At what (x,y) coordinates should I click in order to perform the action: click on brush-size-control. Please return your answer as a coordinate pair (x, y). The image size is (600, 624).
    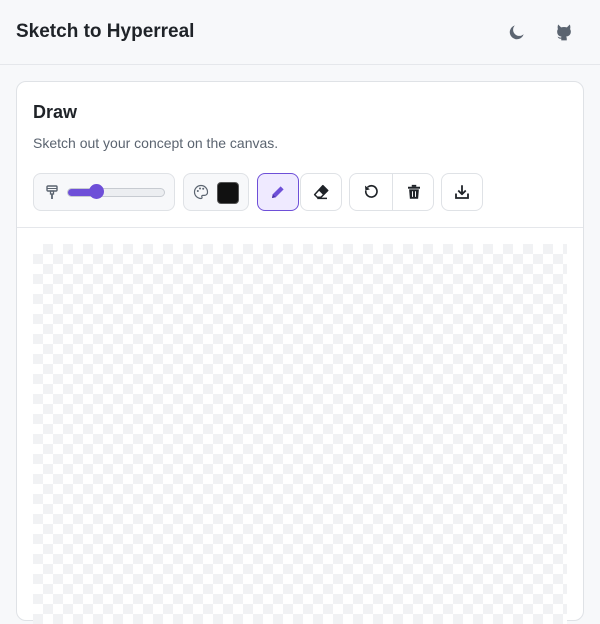
    Looking at the image, I should click on (104, 192).